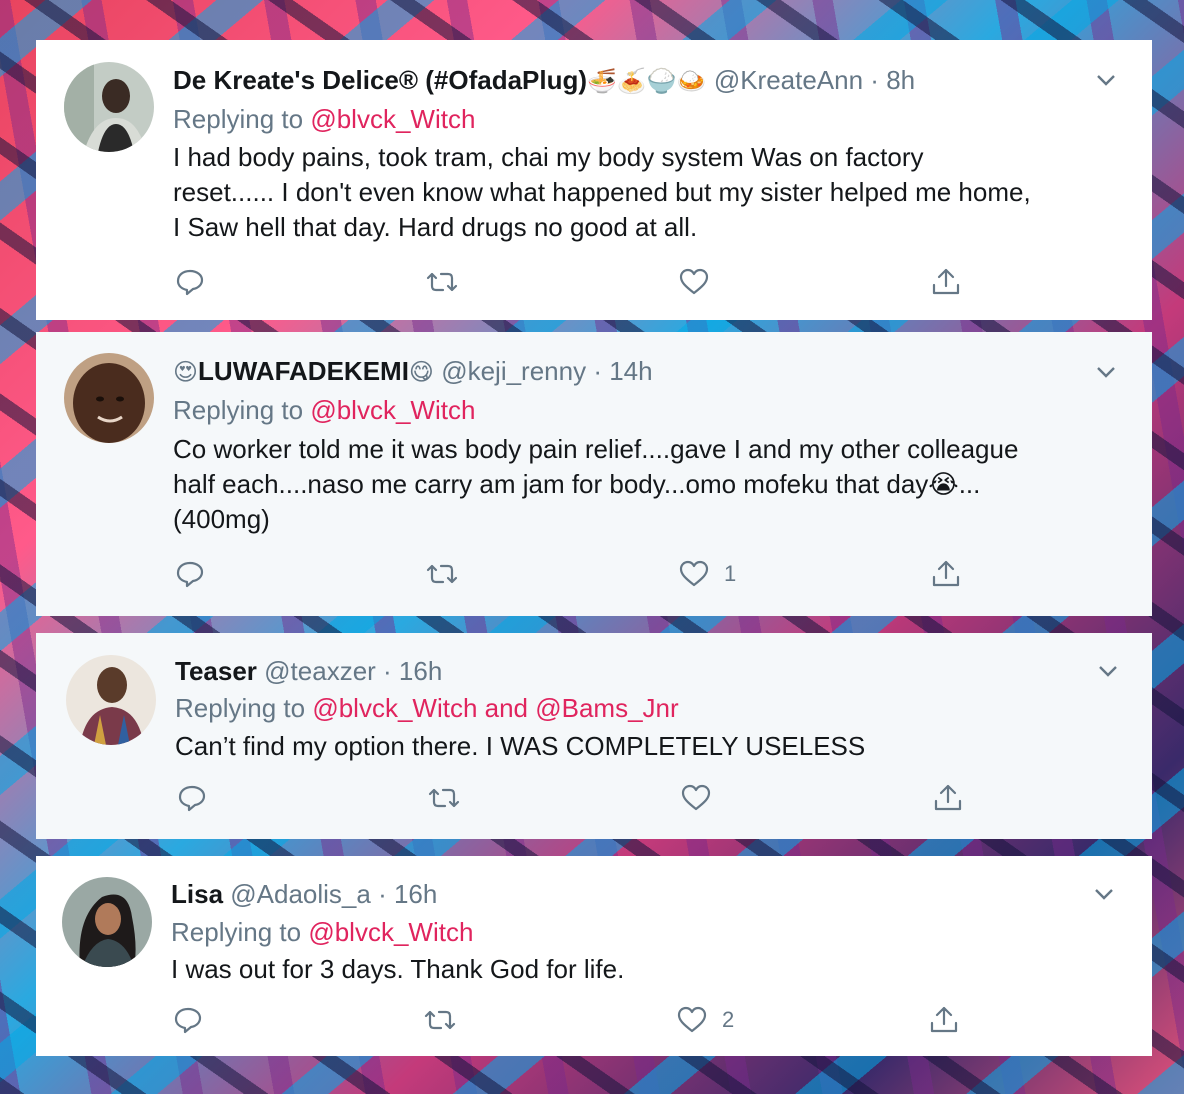 The image size is (1184, 1094). I want to click on tweet-header: 😍LUWAFADEKEMI😋 @keji_renny · 14h, so click(413, 371).